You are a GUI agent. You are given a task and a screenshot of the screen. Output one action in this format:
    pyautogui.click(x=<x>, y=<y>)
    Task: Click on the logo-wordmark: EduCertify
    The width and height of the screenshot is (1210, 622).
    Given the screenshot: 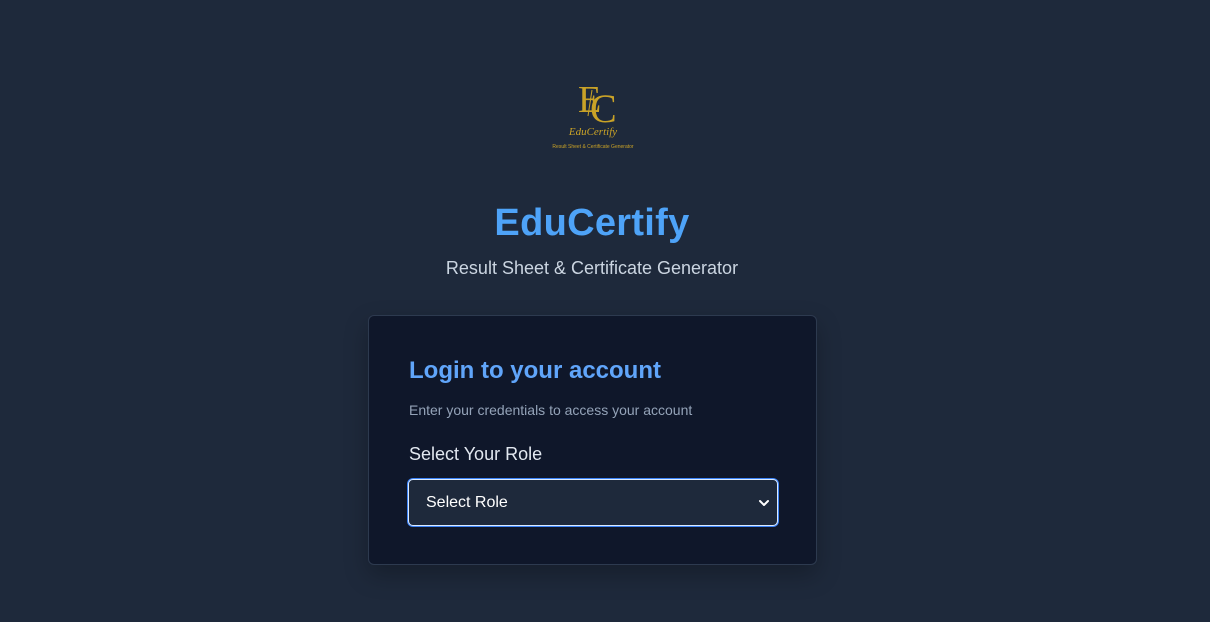 What is the action you would take?
    pyautogui.click(x=592, y=132)
    